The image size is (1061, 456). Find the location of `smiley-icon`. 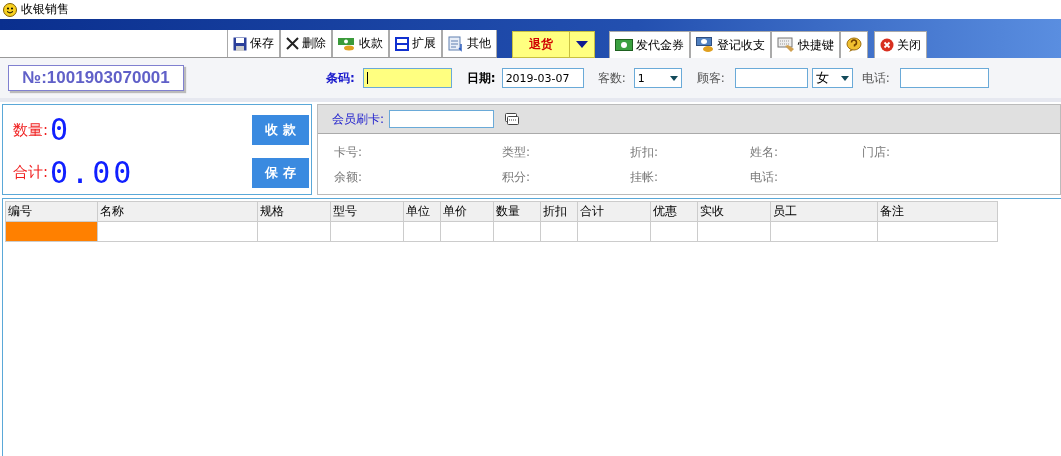

smiley-icon is located at coordinates (10, 9).